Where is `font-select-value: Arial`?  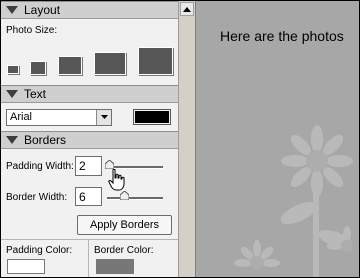
font-select-value: Arial is located at coordinates (21, 117).